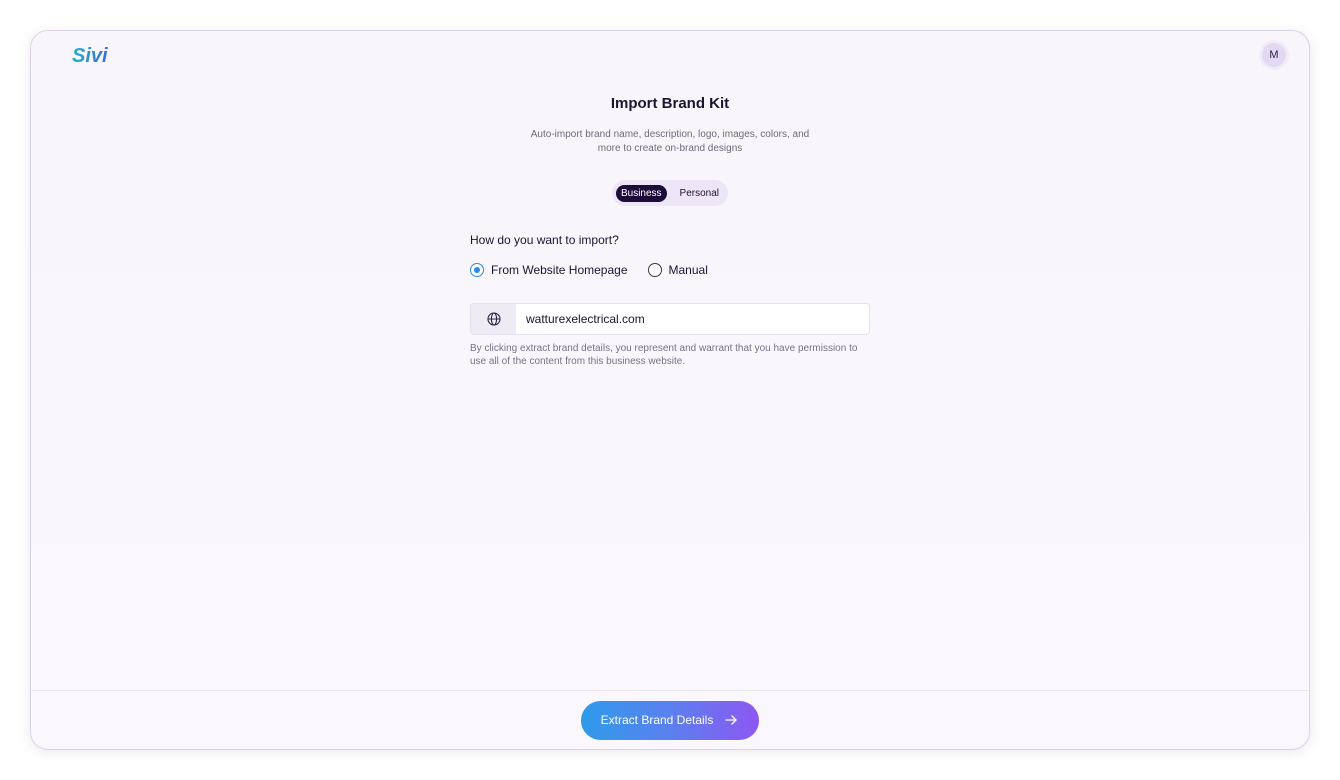  I want to click on globe-icon, so click(493, 319).